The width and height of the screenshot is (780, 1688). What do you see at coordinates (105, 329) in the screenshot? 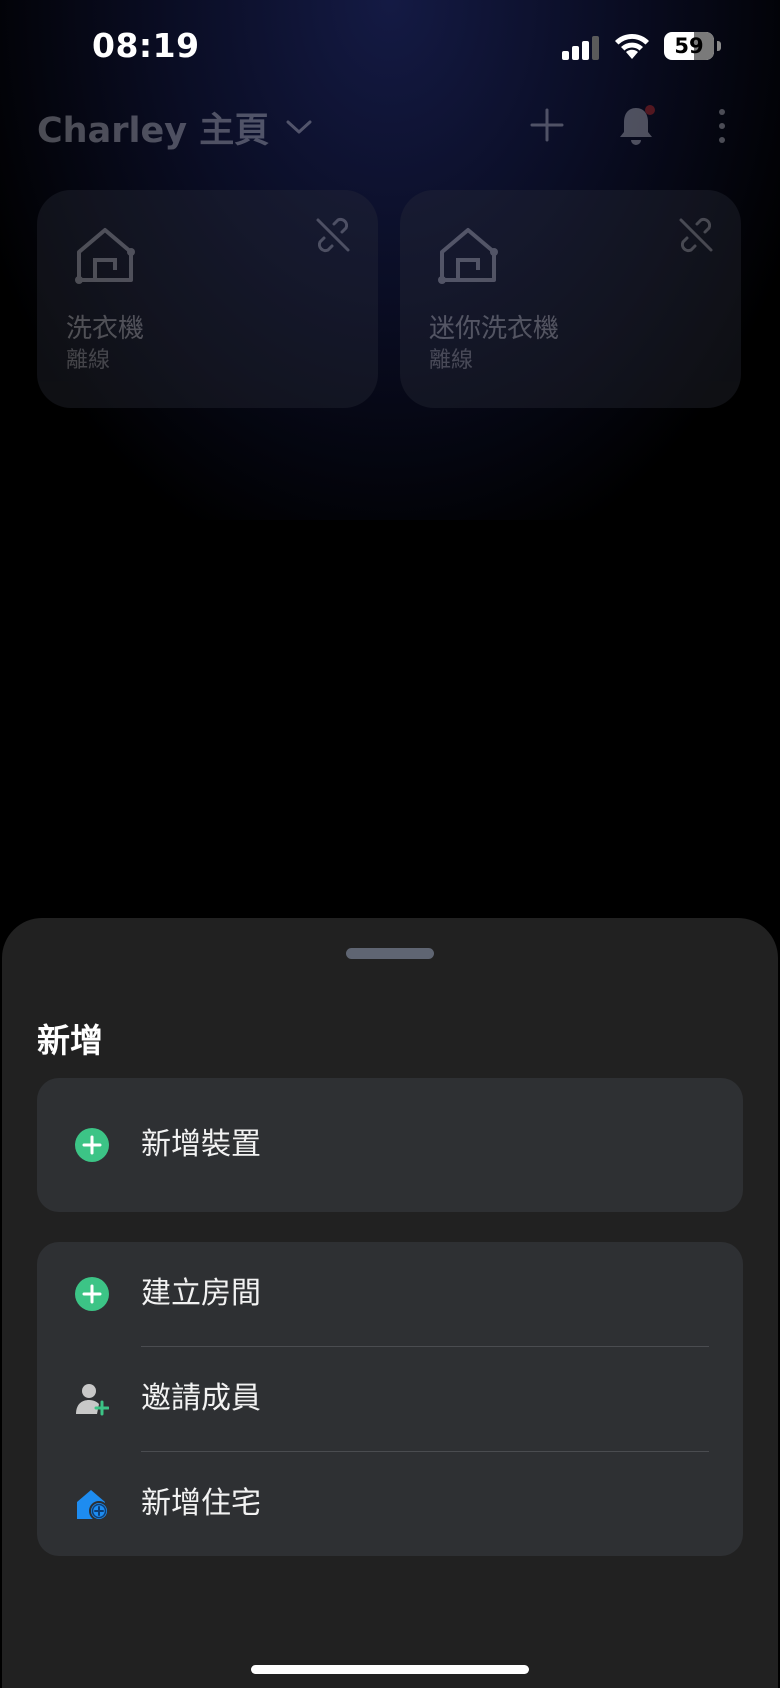
I see `device-name: 洗衣機` at bounding box center [105, 329].